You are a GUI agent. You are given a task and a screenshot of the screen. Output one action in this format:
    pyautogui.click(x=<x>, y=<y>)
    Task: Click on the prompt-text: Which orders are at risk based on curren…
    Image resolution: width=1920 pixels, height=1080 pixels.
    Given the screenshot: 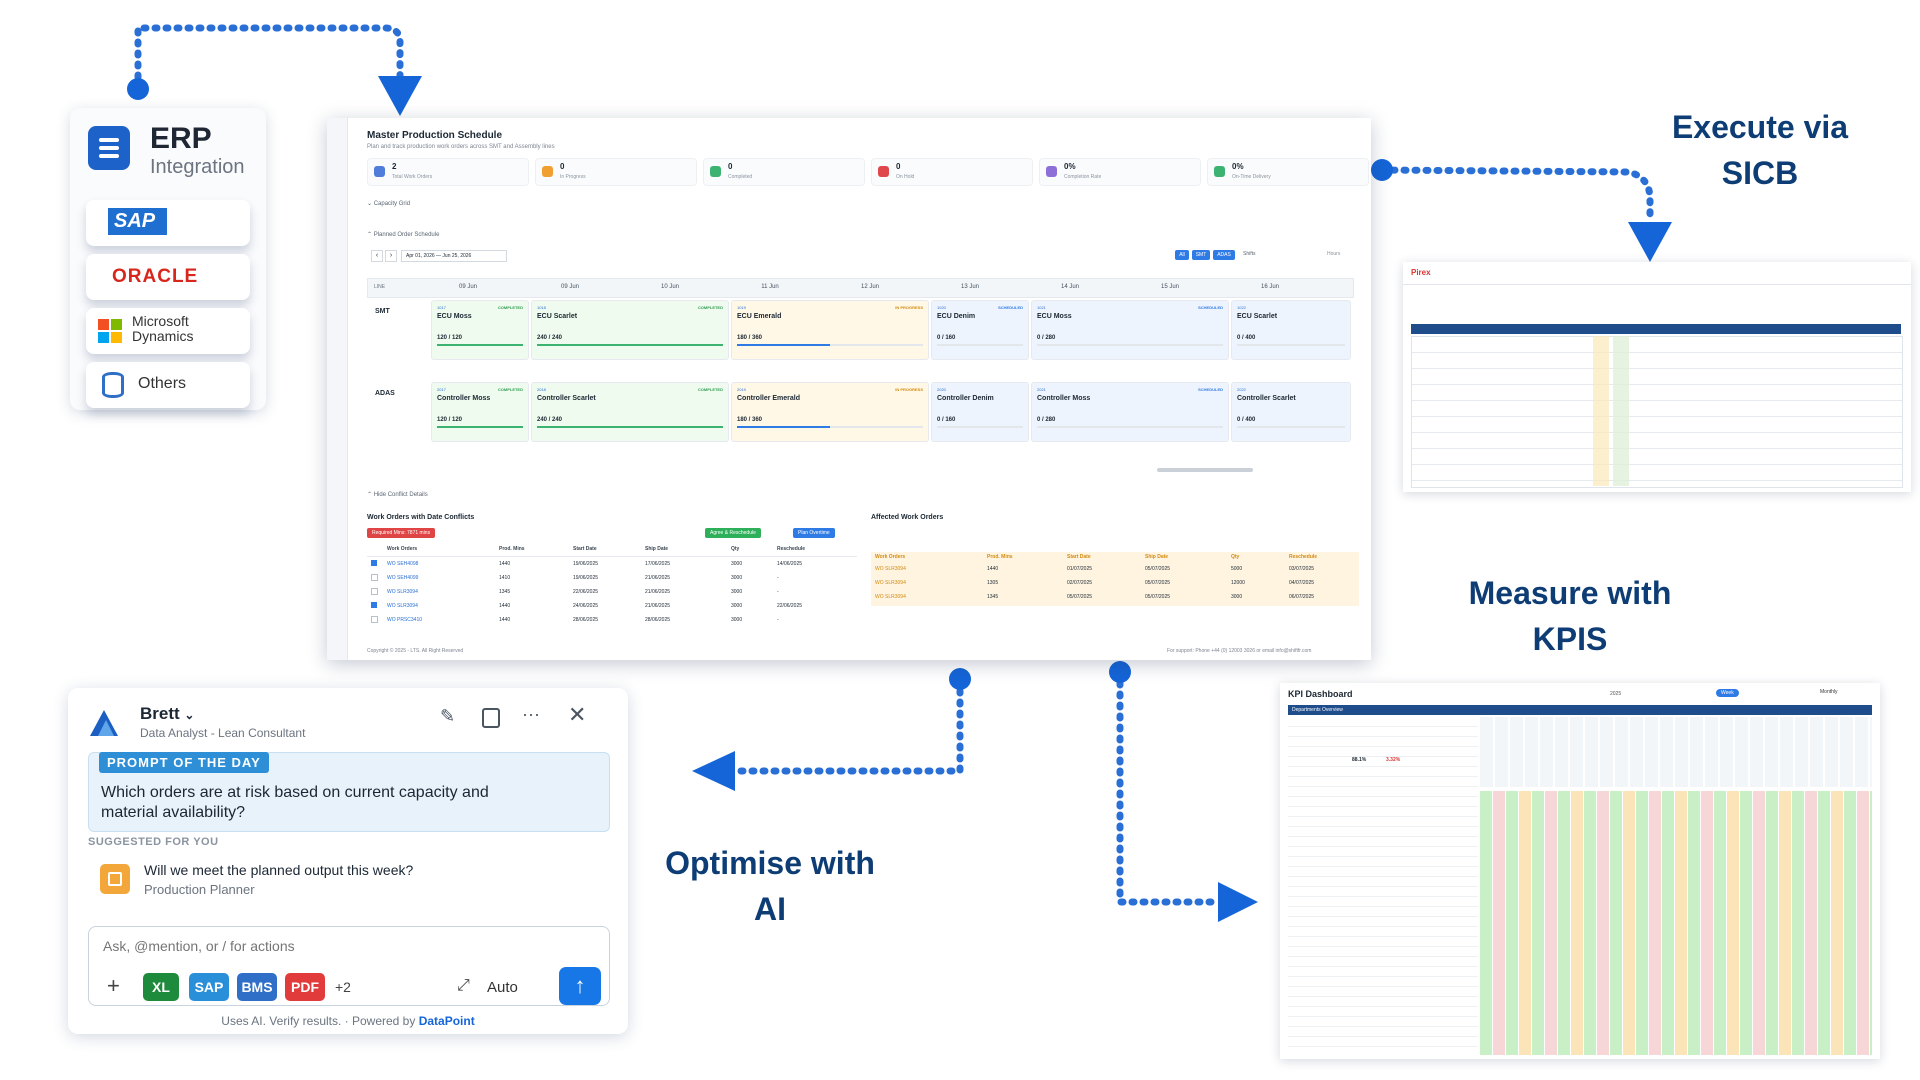 What is the action you would take?
    pyautogui.click(x=295, y=802)
    